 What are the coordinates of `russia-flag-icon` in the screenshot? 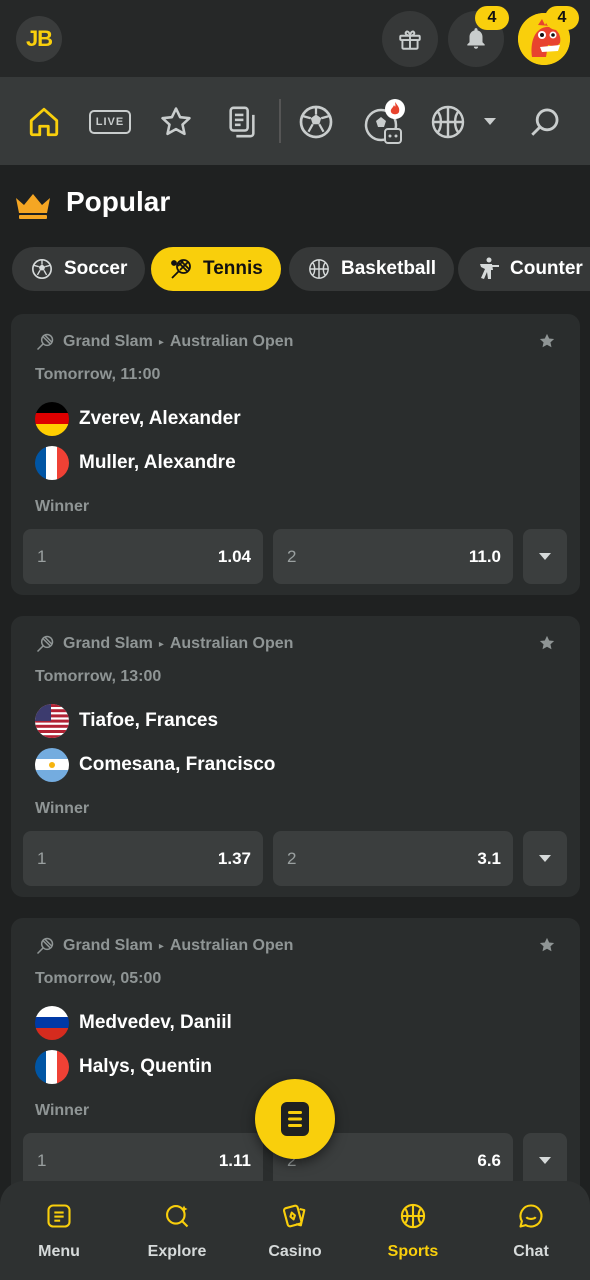 It's located at (52, 1023).